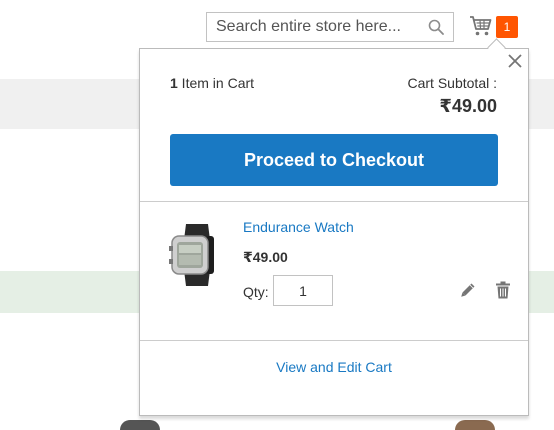 This screenshot has height=430, width=554. Describe the element at coordinates (174, 83) in the screenshot. I see `items-count-number: 1` at that location.